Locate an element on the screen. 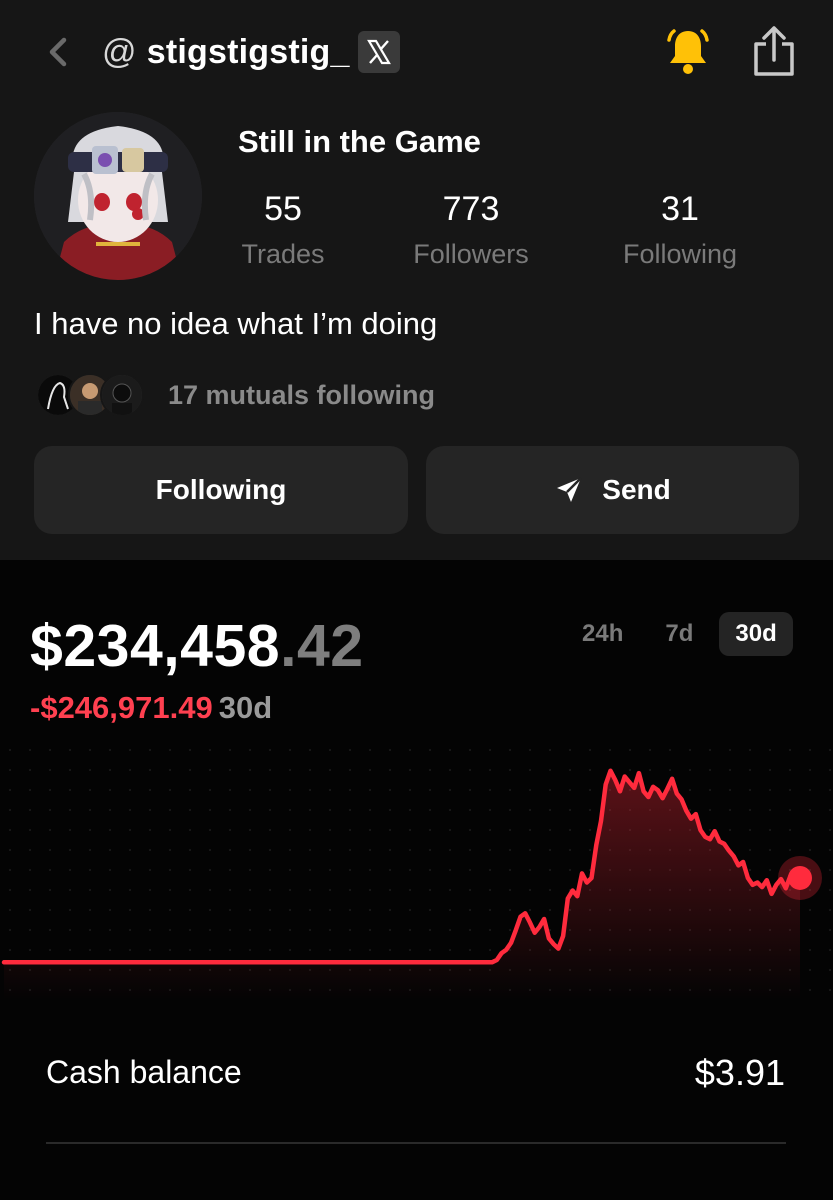 This screenshot has width=833, height=1200. portfolio-change: -$246,971.49 30d is located at coordinates (151, 708).